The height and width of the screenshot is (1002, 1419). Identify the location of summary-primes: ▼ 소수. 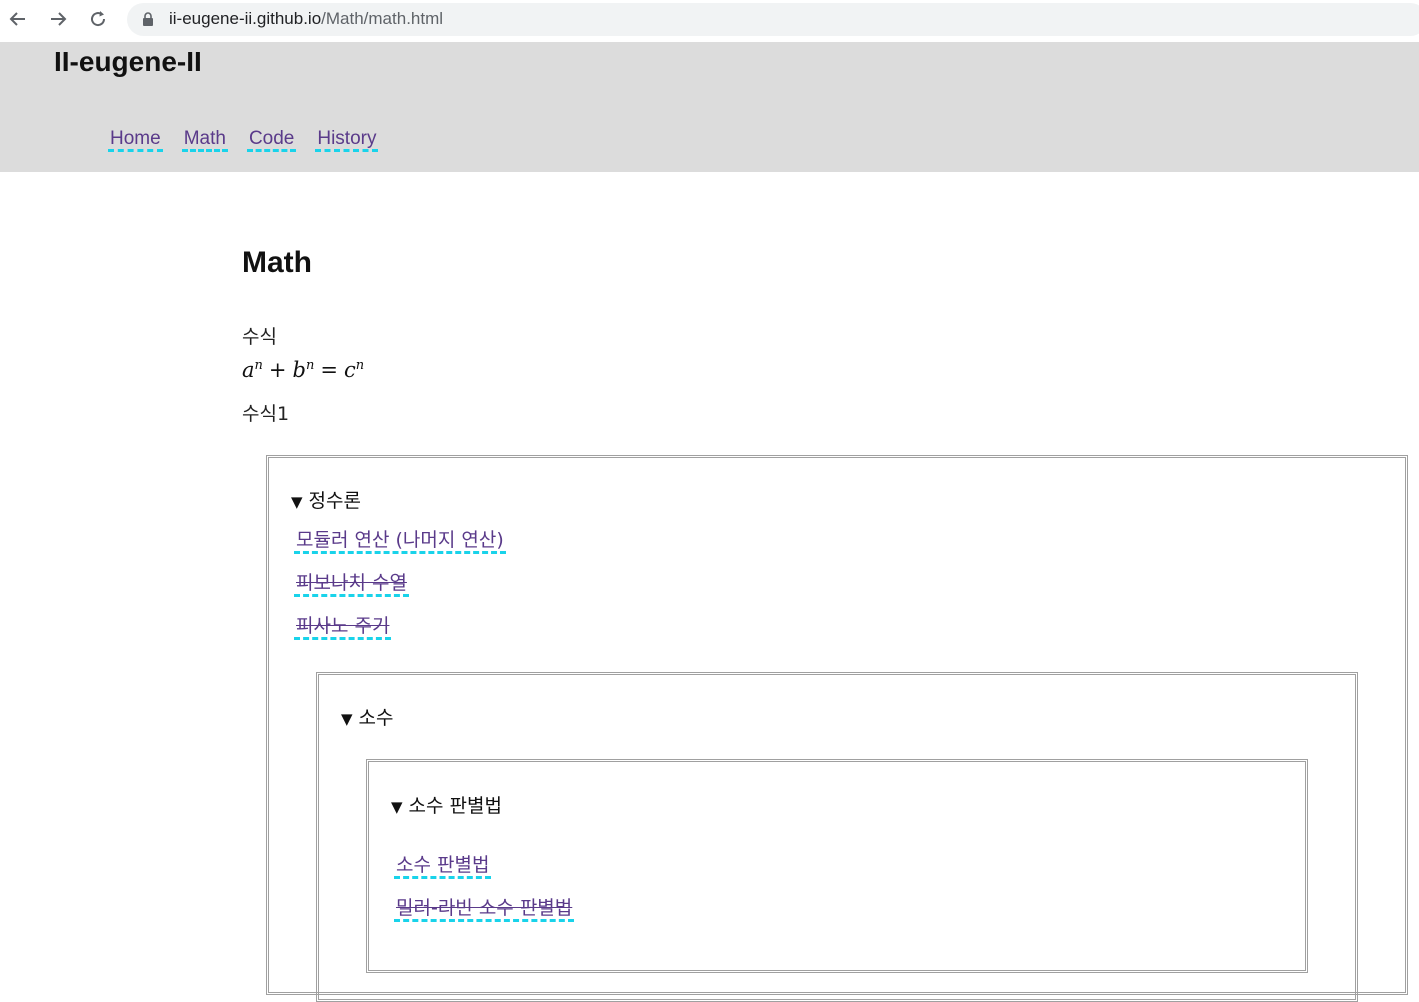
(367, 716).